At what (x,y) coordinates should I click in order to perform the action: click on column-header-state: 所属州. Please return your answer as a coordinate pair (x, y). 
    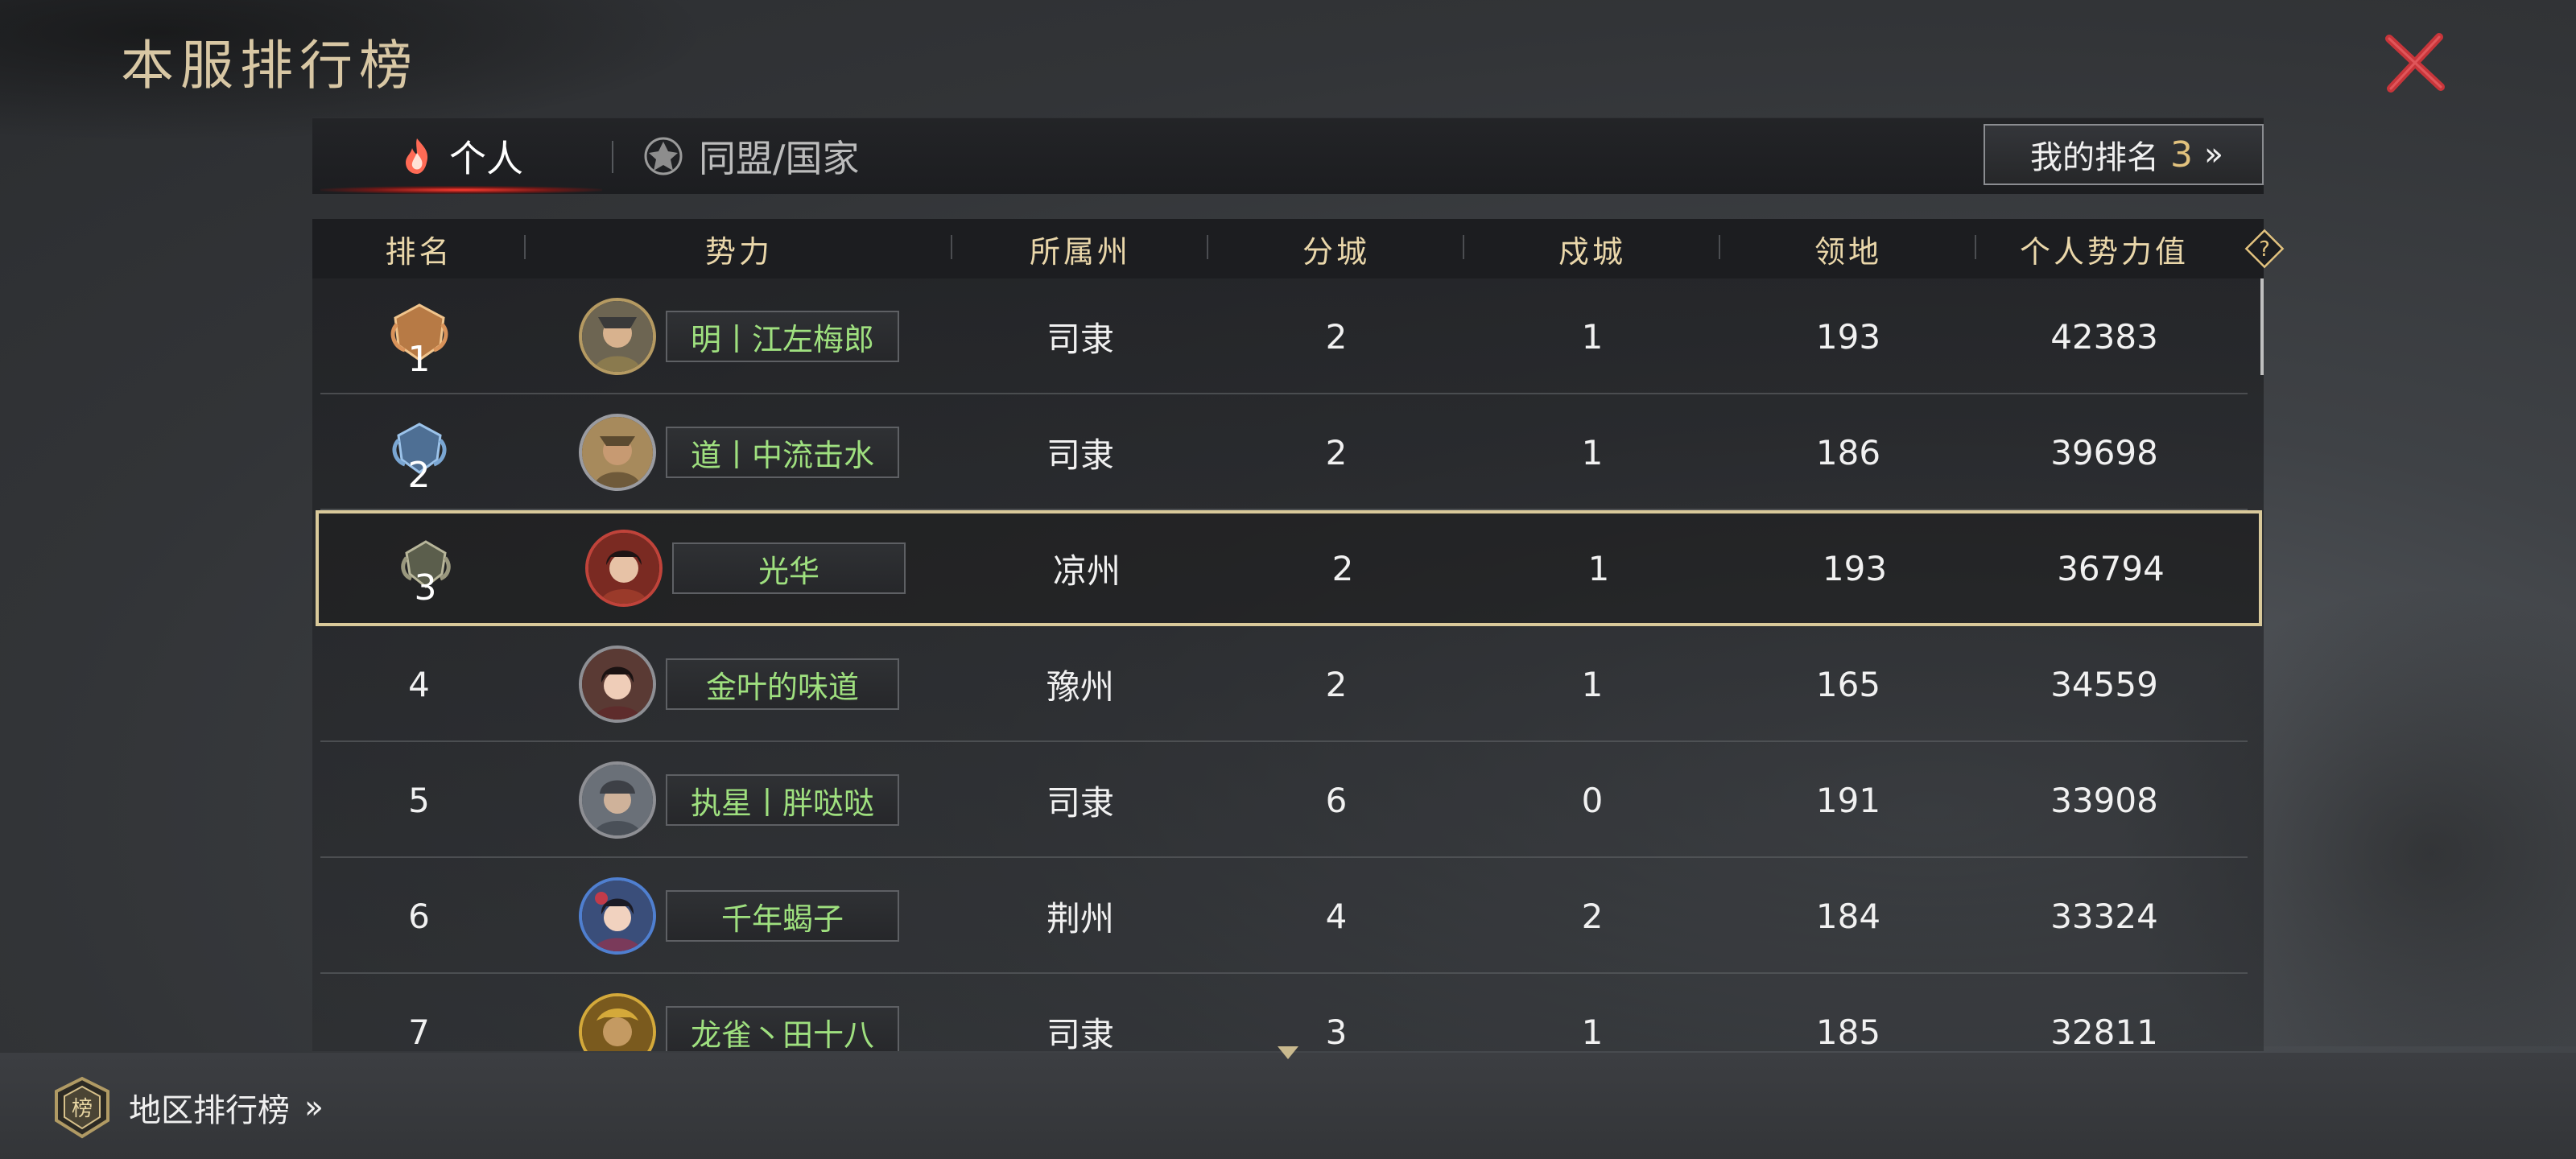
    Looking at the image, I should click on (1080, 249).